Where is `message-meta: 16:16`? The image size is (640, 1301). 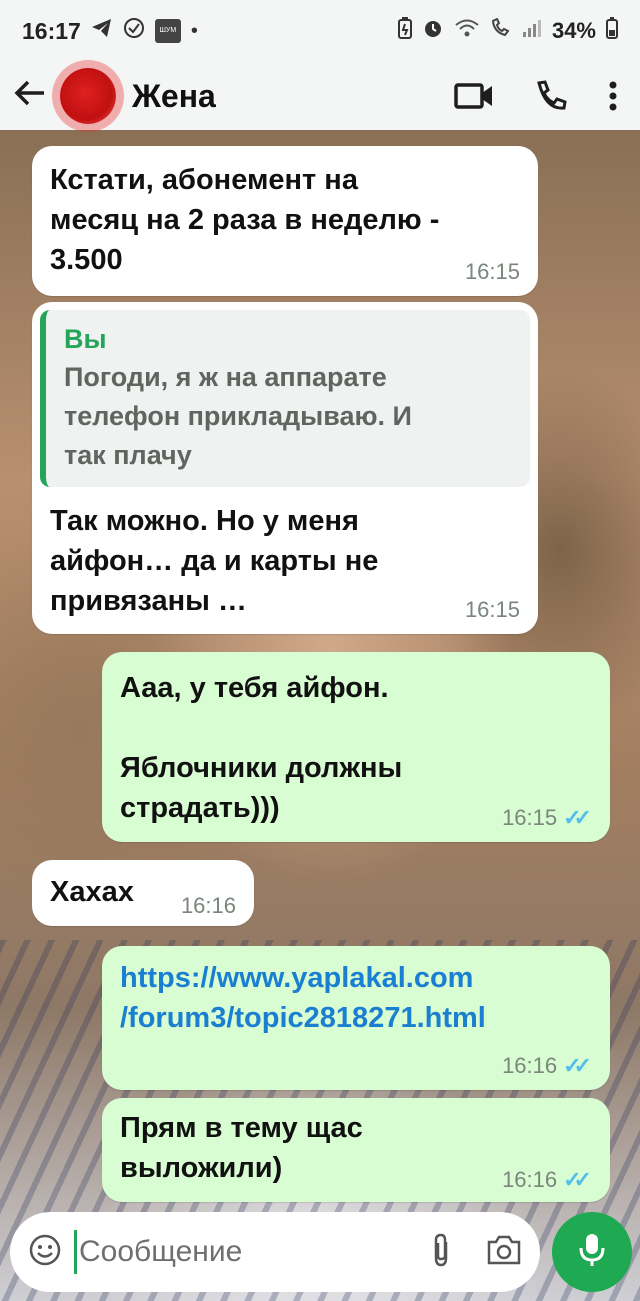 message-meta: 16:16 is located at coordinates (208, 906).